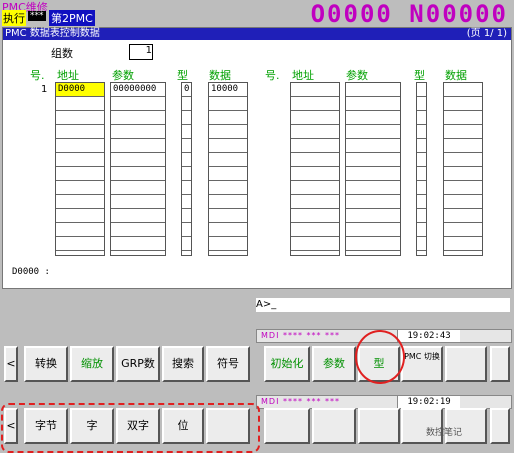  I want to click on softkey-next, so click(500, 364).